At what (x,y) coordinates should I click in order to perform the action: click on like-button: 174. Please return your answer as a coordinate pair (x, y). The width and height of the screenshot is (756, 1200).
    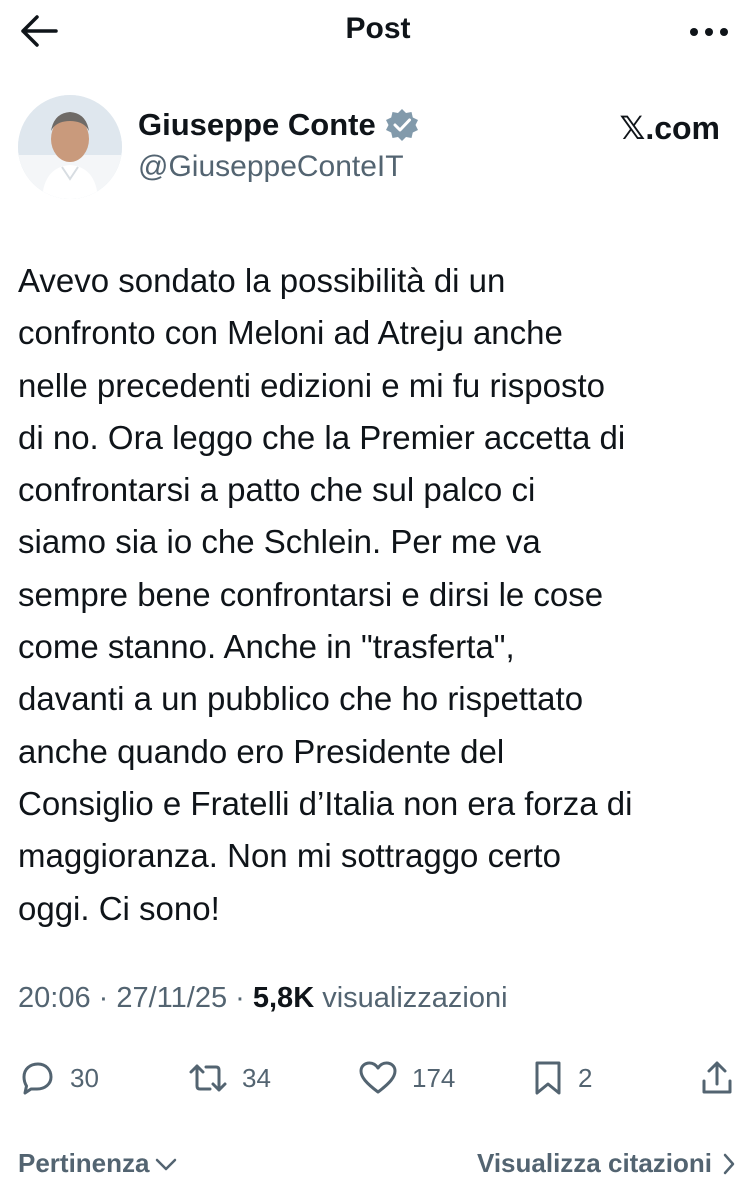
    Looking at the image, I should click on (406, 1078).